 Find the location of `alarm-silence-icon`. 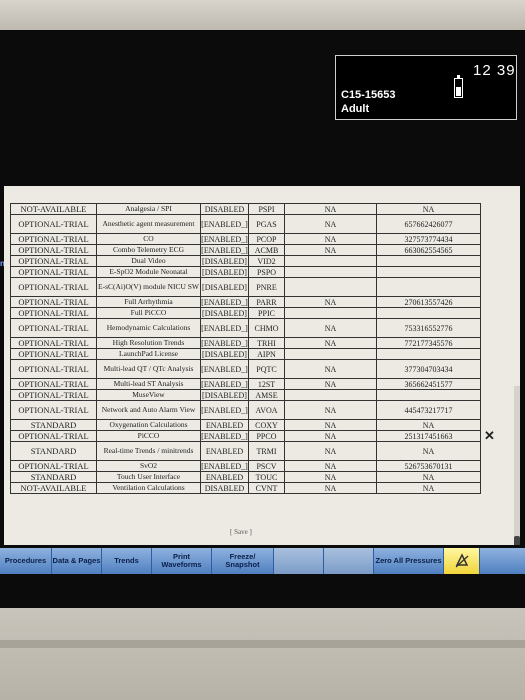

alarm-silence-icon is located at coordinates (461, 560).